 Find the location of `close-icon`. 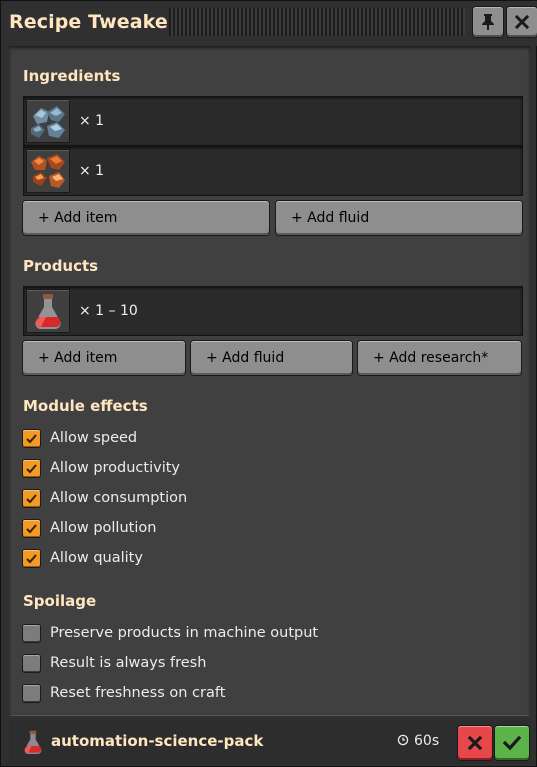

close-icon is located at coordinates (522, 22).